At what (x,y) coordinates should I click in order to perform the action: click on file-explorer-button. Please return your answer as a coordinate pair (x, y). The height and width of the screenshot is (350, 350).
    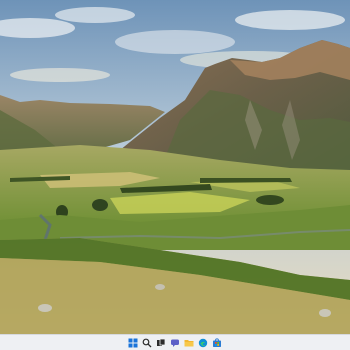
    Looking at the image, I should click on (189, 342).